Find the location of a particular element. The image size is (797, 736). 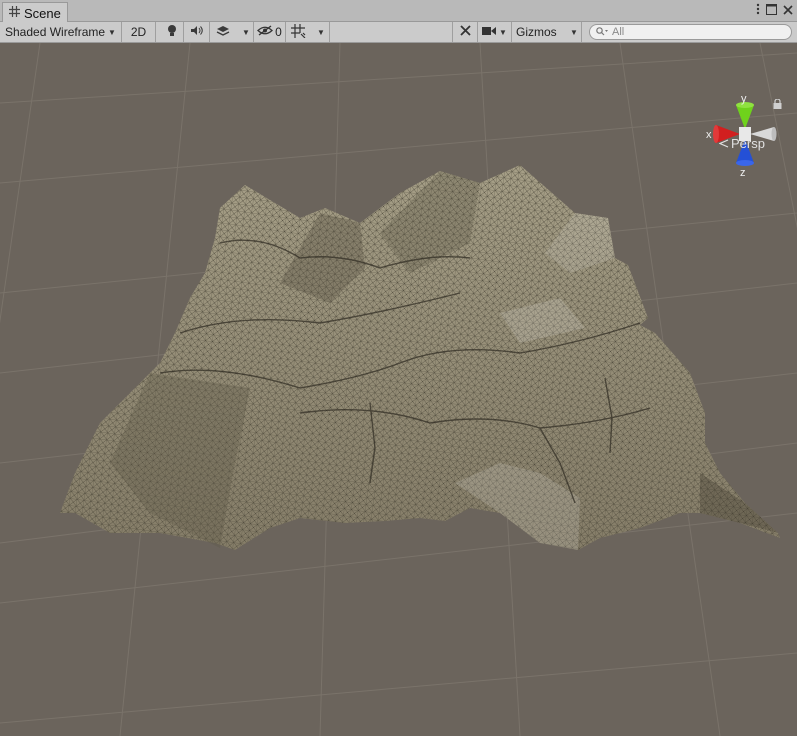

z-axis-label: z is located at coordinates (743, 173).